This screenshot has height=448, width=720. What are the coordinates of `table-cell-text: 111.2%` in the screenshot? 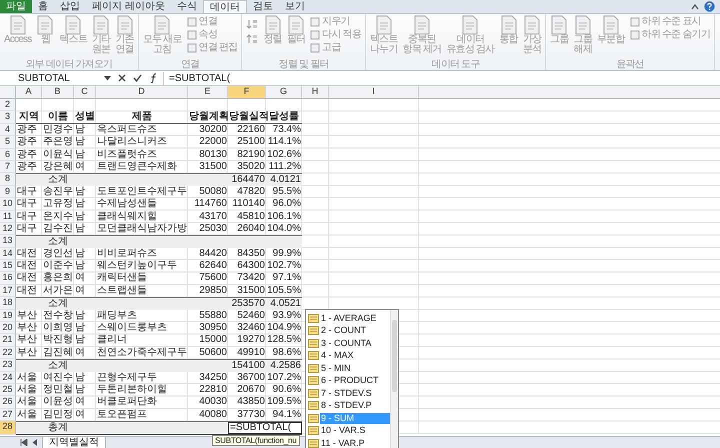 It's located at (285, 167).